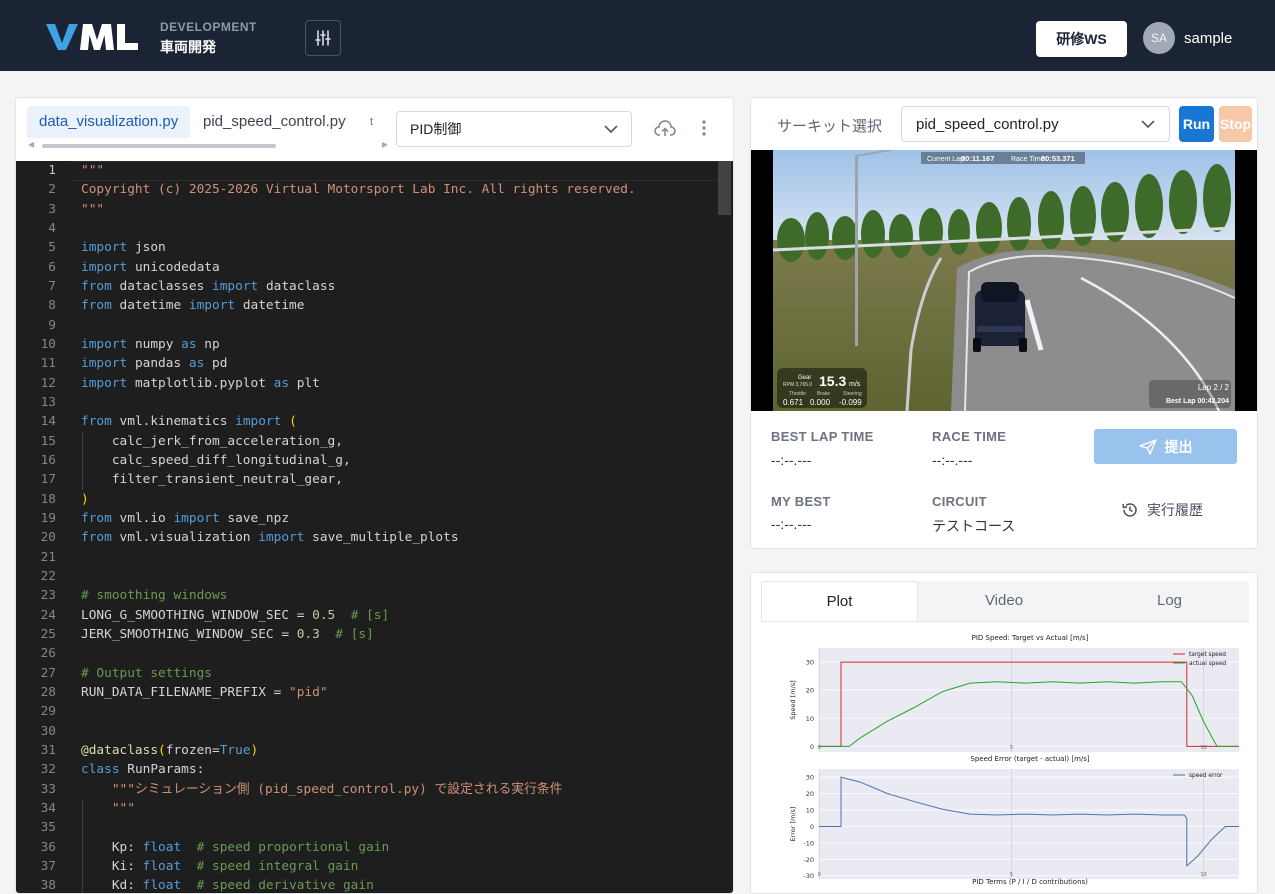 The height and width of the screenshot is (894, 1275). I want to click on circuit-select: pid_speed_control.py, so click(1035, 124).